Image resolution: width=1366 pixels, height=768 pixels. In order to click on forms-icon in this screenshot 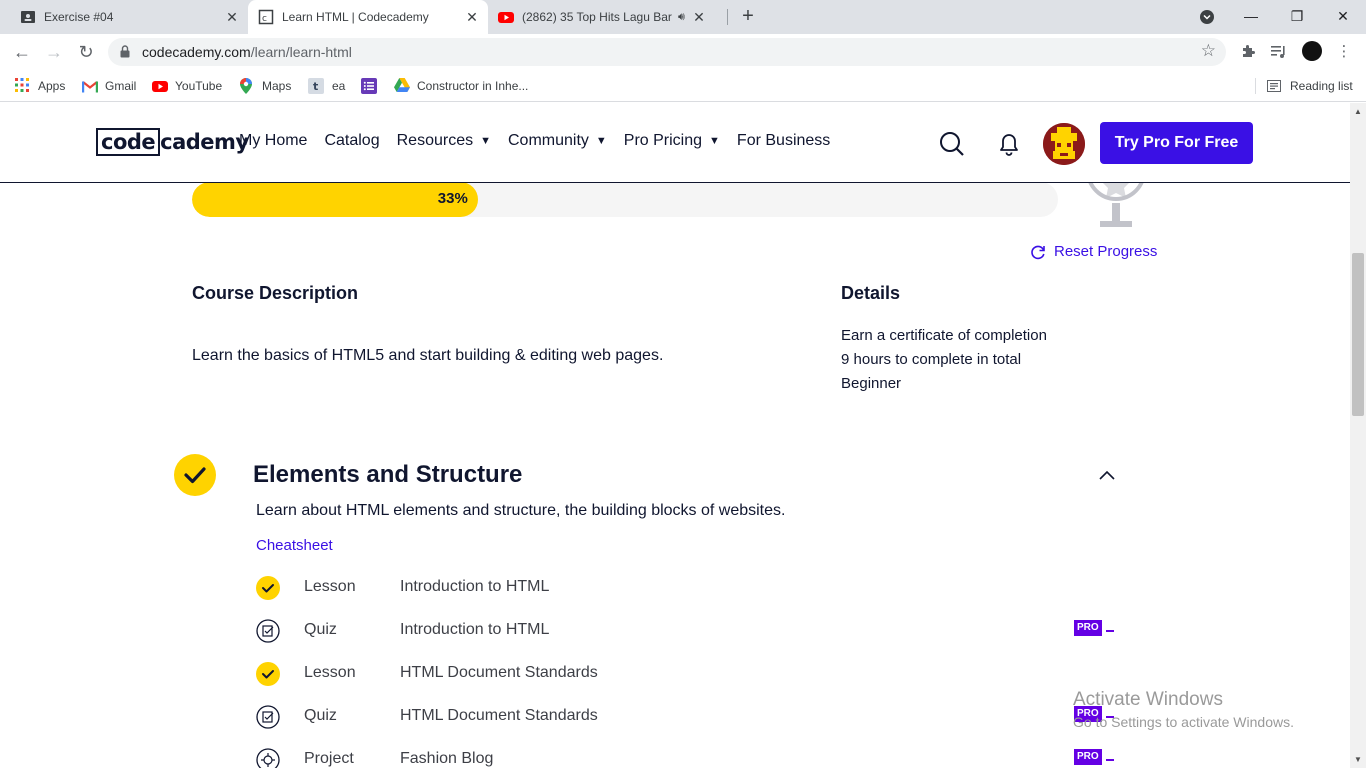, I will do `click(369, 86)`.